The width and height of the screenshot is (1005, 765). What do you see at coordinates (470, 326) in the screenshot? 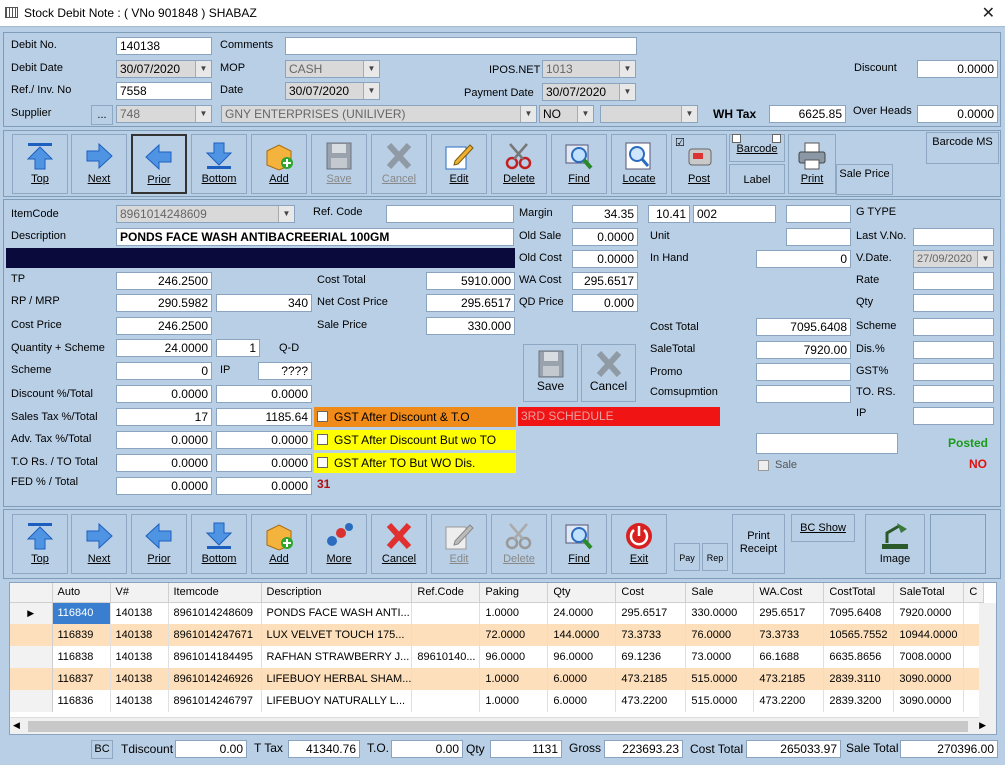
I see `sale-price-field: 330.000` at bounding box center [470, 326].